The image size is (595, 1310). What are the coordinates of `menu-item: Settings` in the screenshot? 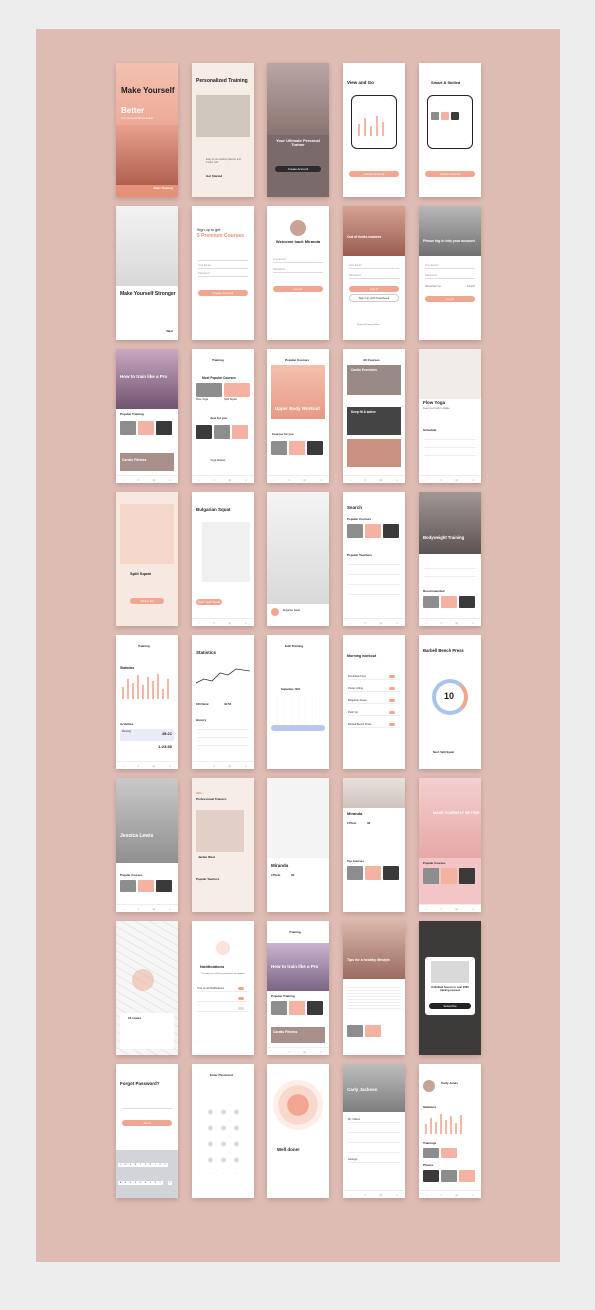 It's located at (374, 1160).